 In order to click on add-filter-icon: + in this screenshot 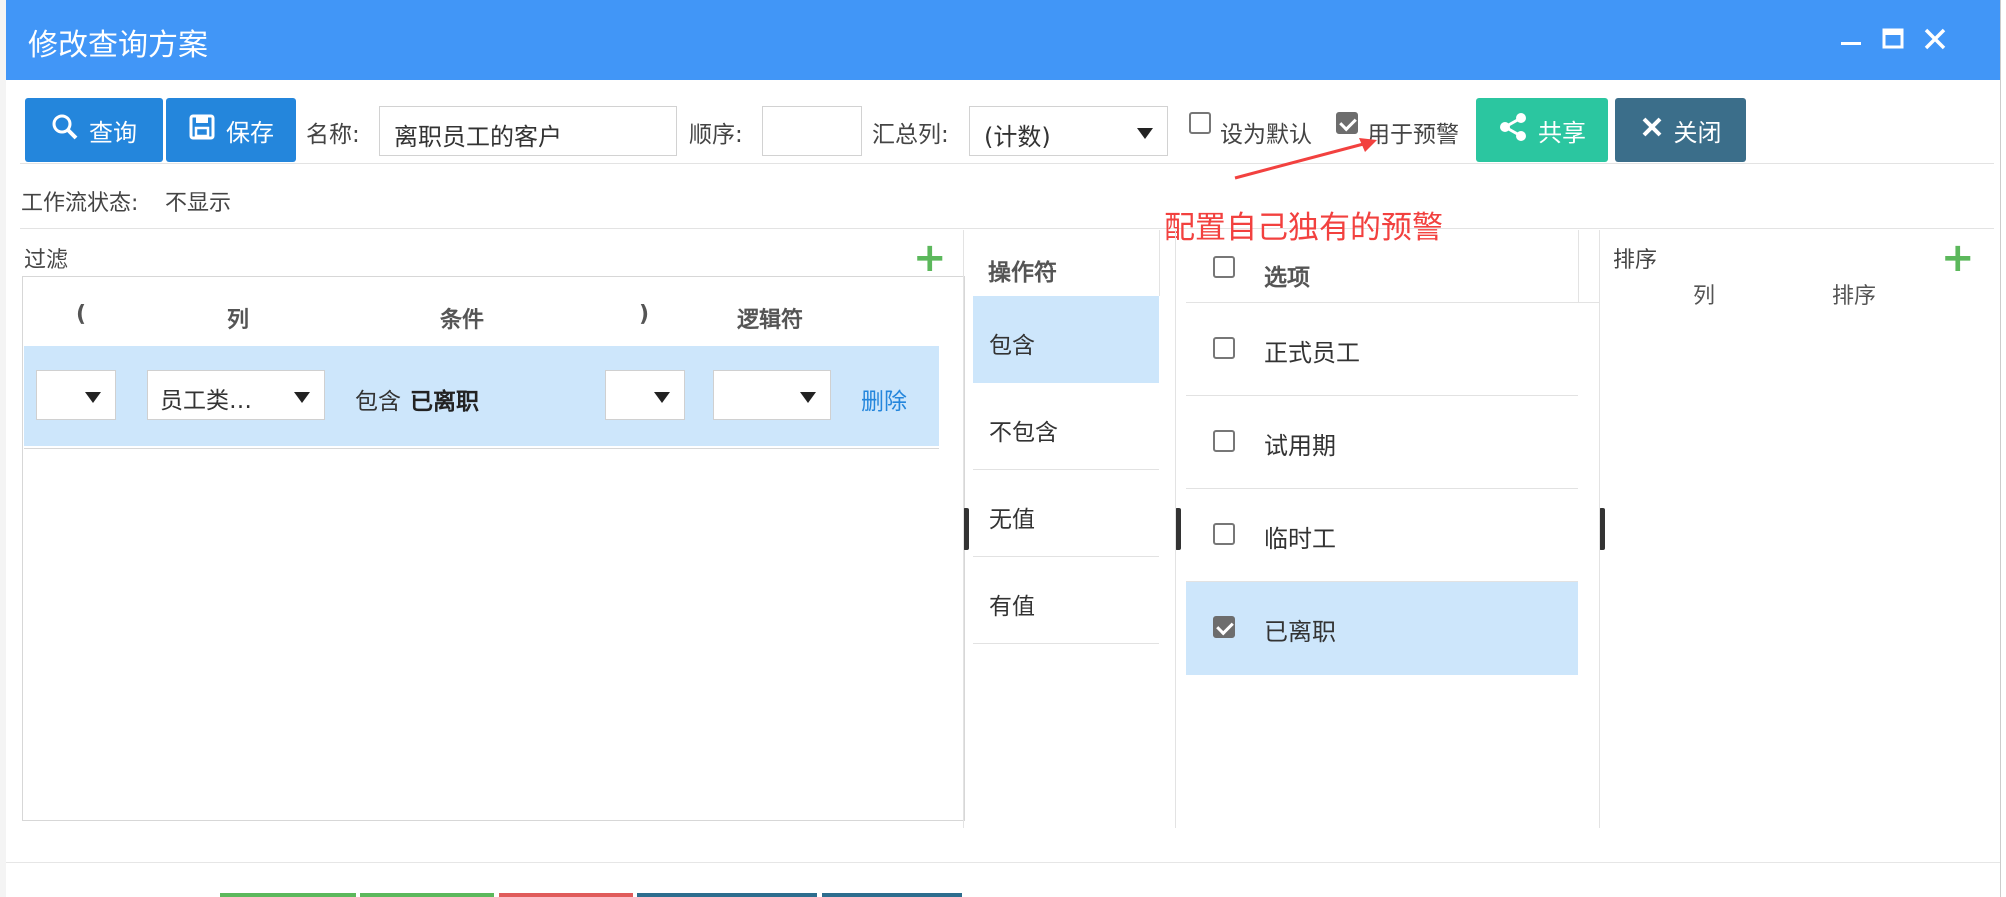, I will do `click(930, 258)`.